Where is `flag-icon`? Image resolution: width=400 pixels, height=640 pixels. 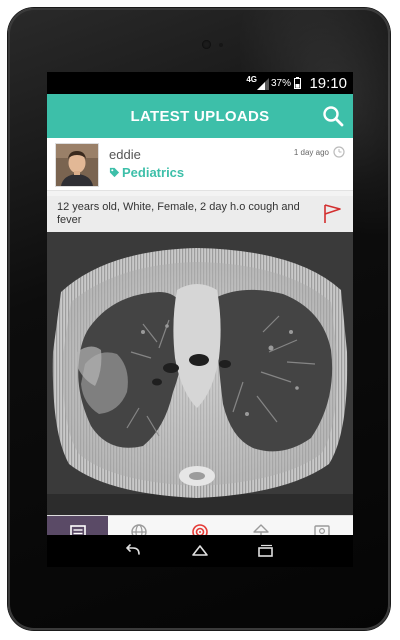 flag-icon is located at coordinates (332, 213).